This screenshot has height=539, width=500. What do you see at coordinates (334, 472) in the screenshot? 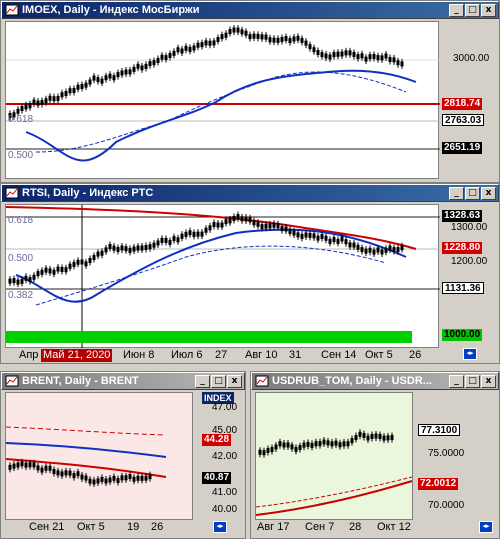
I see `usdrub-chart` at bounding box center [334, 472].